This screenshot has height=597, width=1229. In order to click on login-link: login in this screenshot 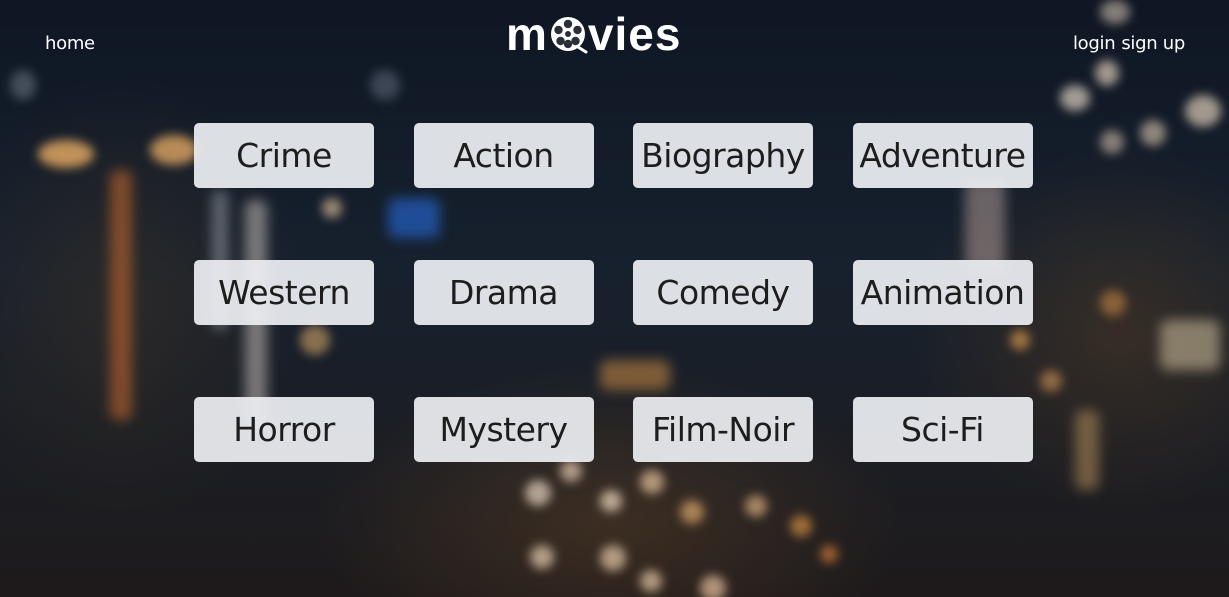, I will do `click(1094, 43)`.